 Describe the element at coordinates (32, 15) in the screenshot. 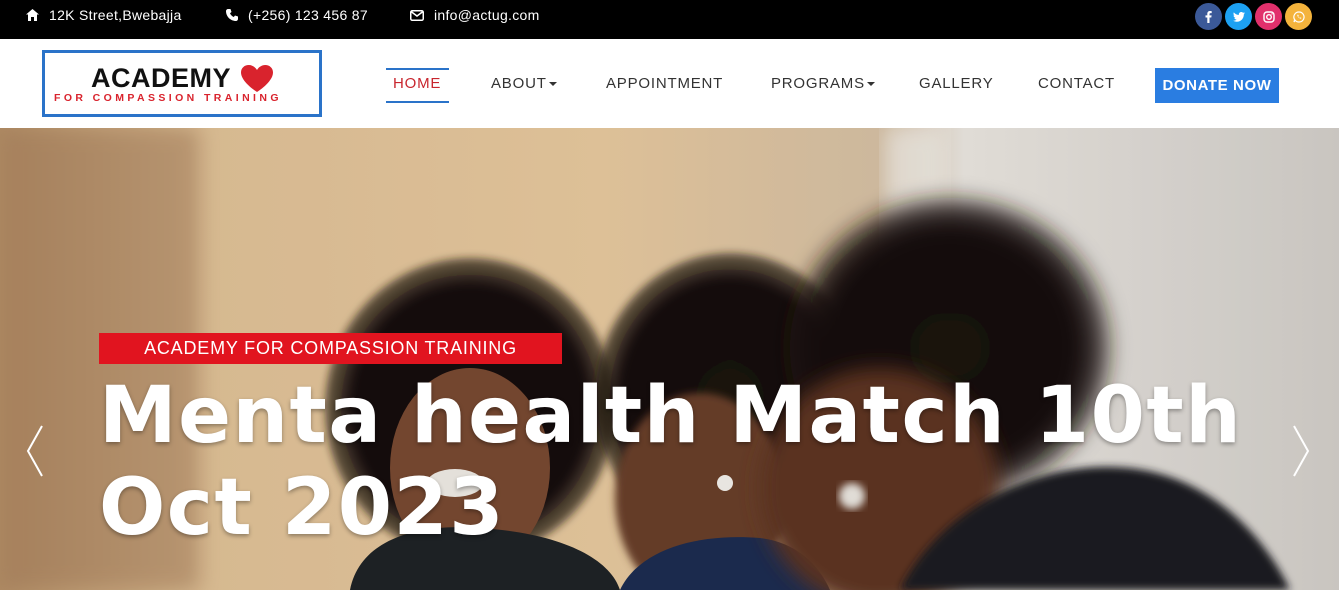

I see `home-icon` at that location.